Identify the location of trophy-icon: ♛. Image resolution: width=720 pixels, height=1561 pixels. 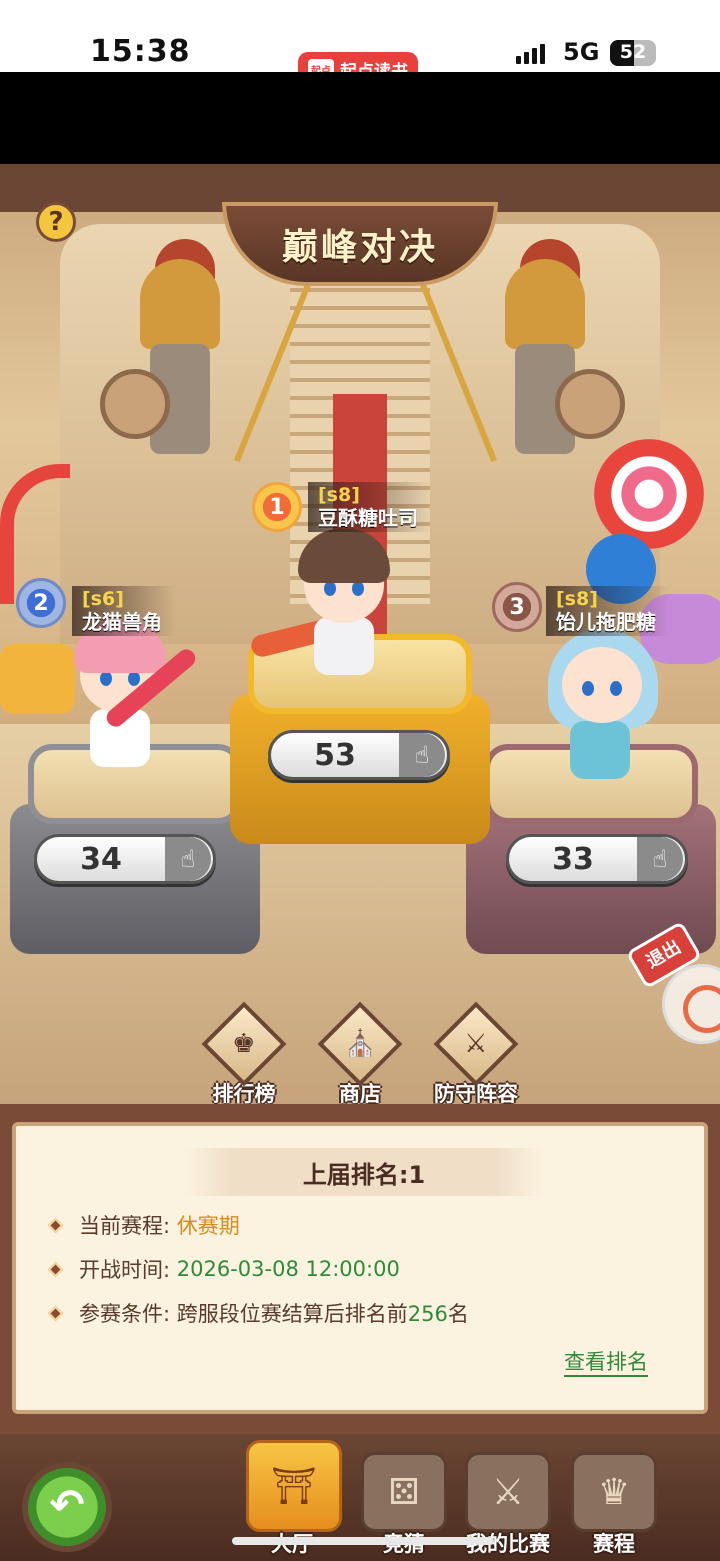
(614, 1492).